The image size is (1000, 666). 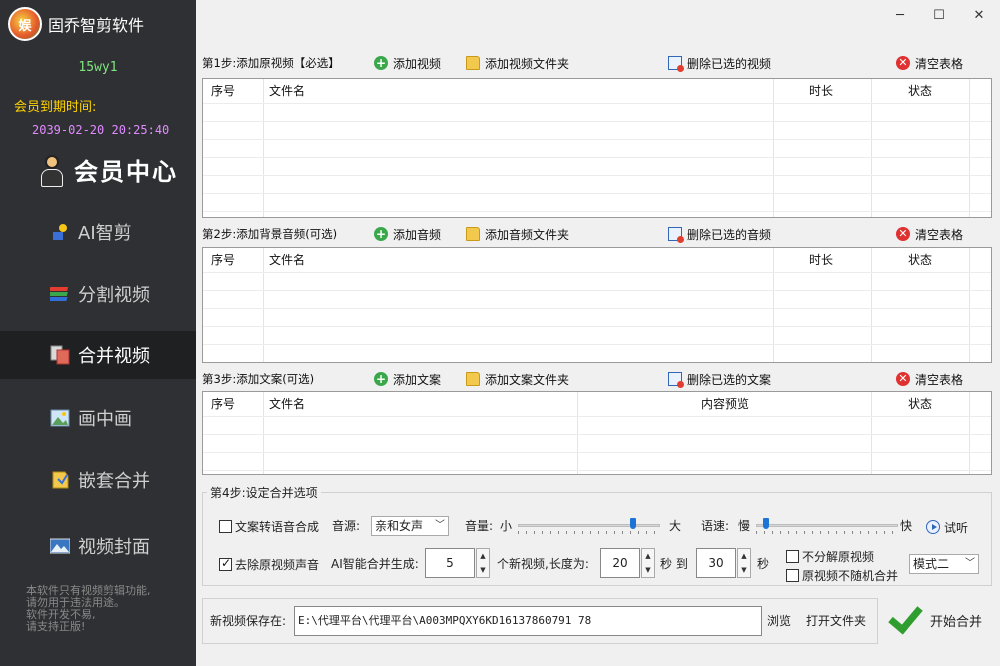 What do you see at coordinates (114, 481) in the screenshot?
I see `nav-item-label: 嵌套合并` at bounding box center [114, 481].